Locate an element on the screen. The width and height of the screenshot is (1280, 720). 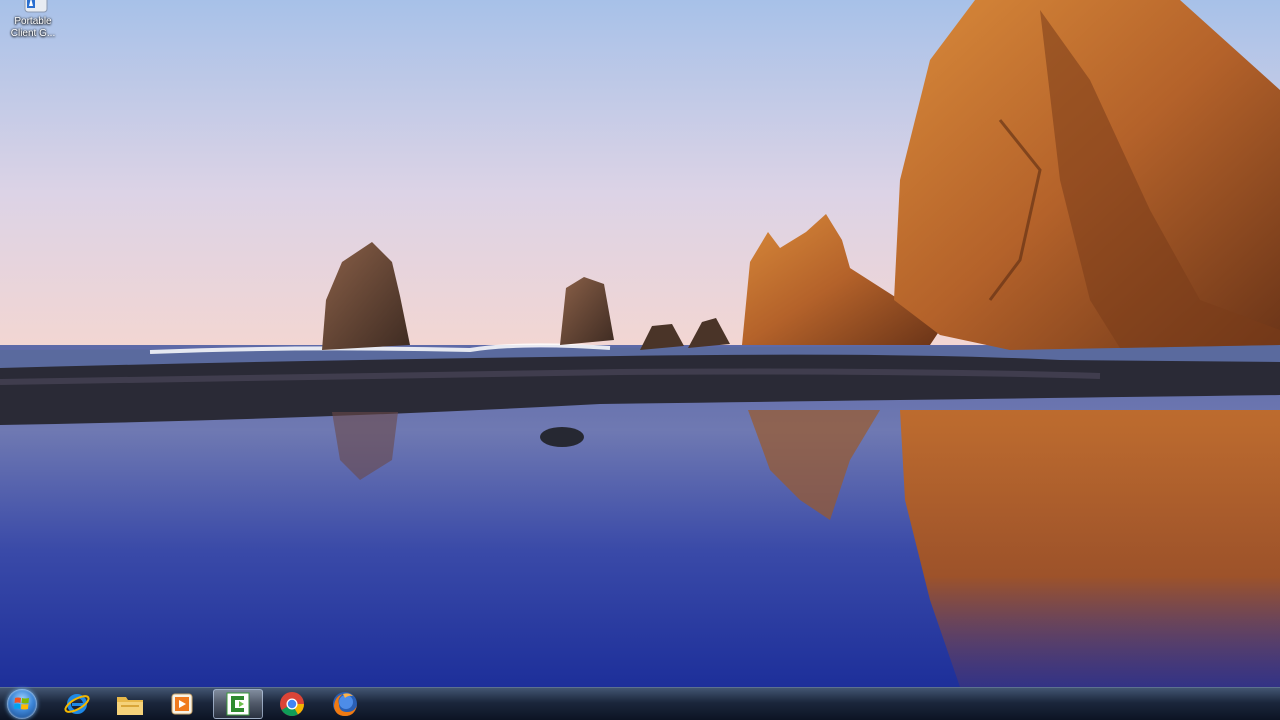
taskbar-firefox is located at coordinates (345, 704).